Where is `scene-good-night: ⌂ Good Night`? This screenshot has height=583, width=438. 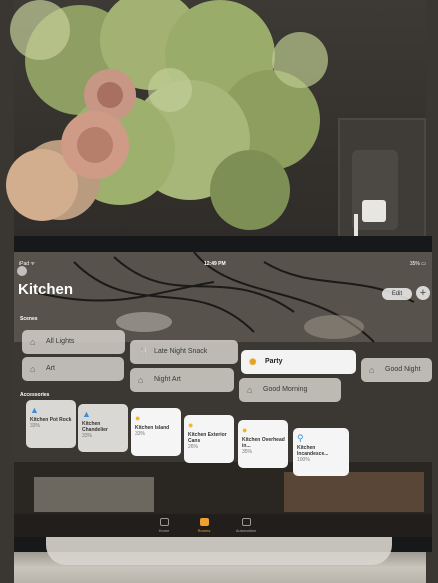
scene-good-night: ⌂ Good Night is located at coordinates (396, 370).